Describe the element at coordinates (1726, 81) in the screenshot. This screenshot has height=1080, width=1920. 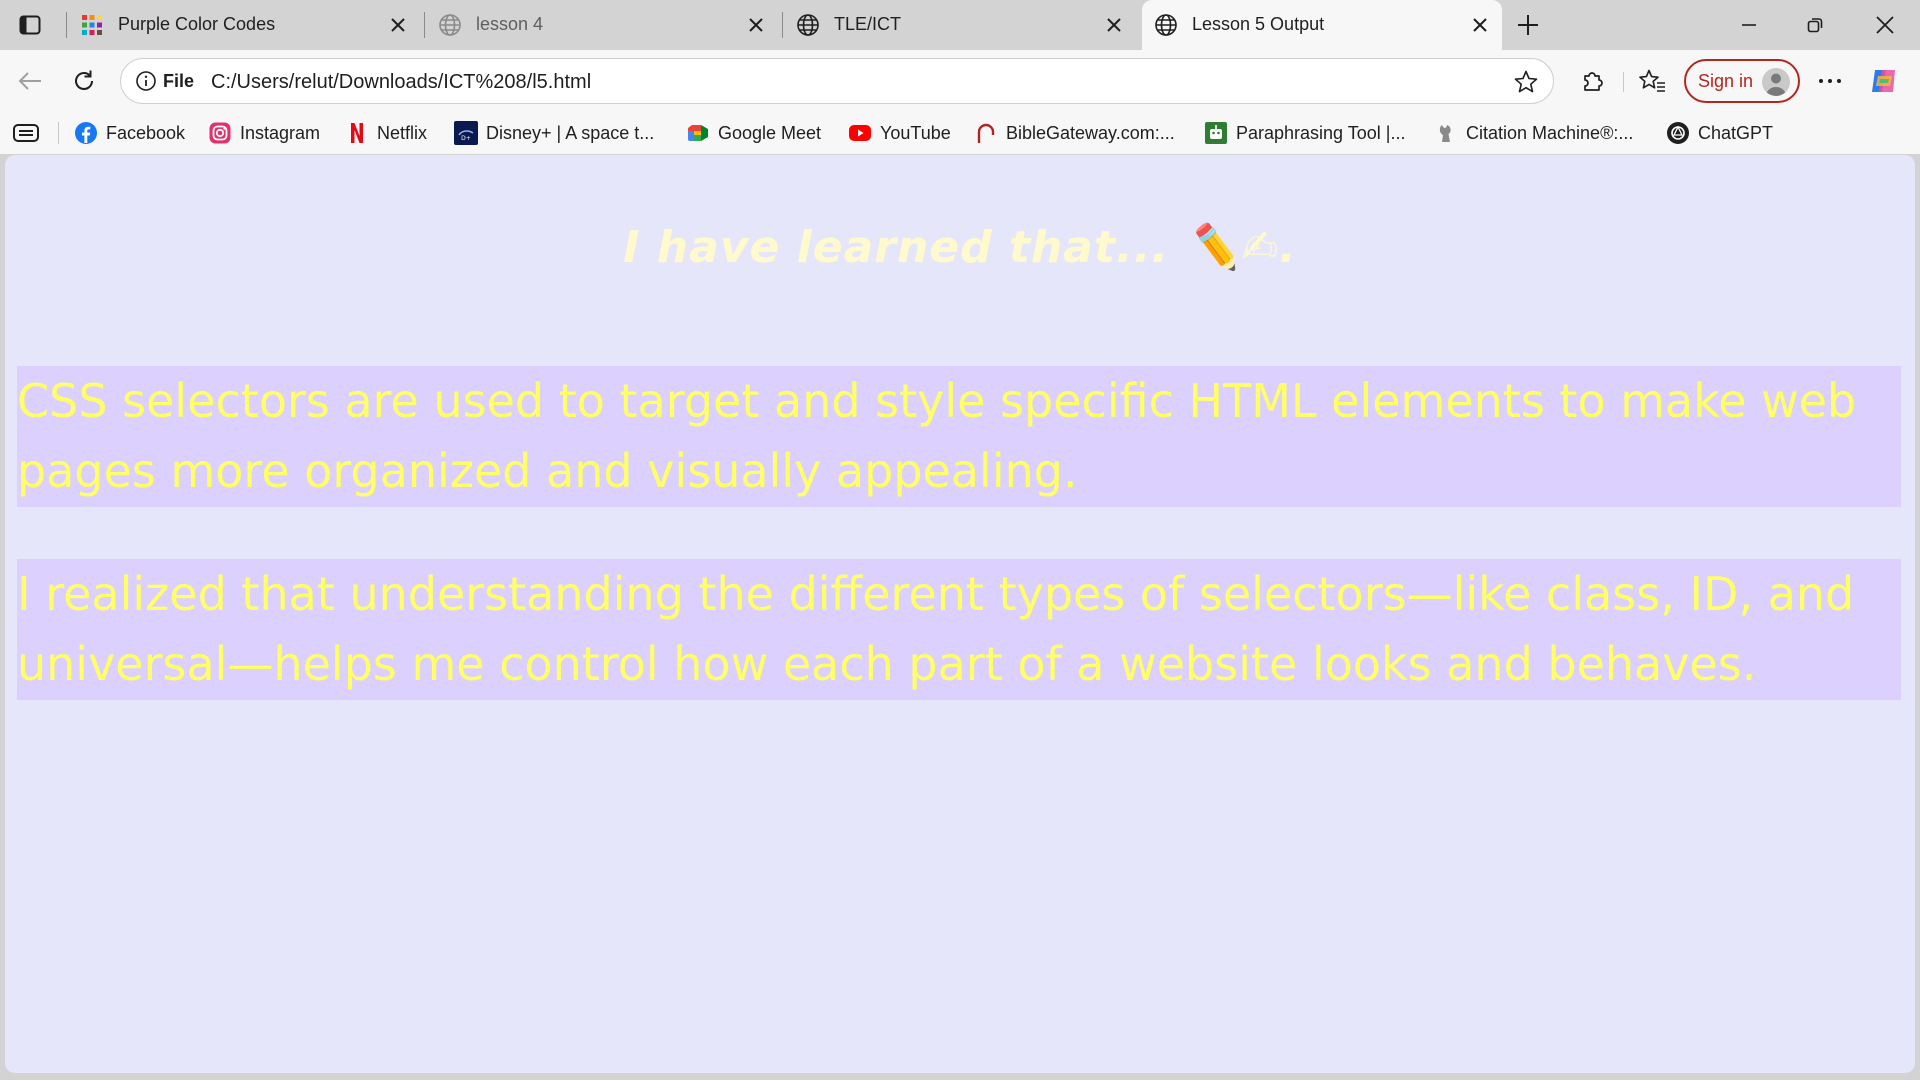
I see `sign-in-label: Sign in` at that location.